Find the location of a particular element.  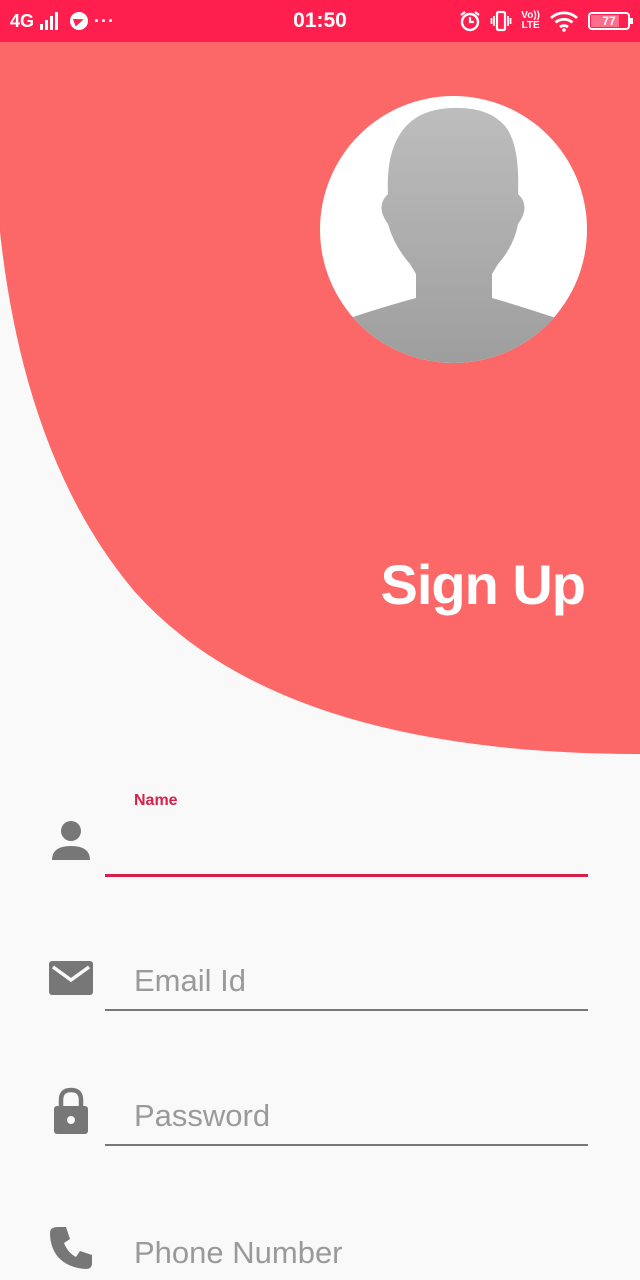

alarm-icon is located at coordinates (470, 21).